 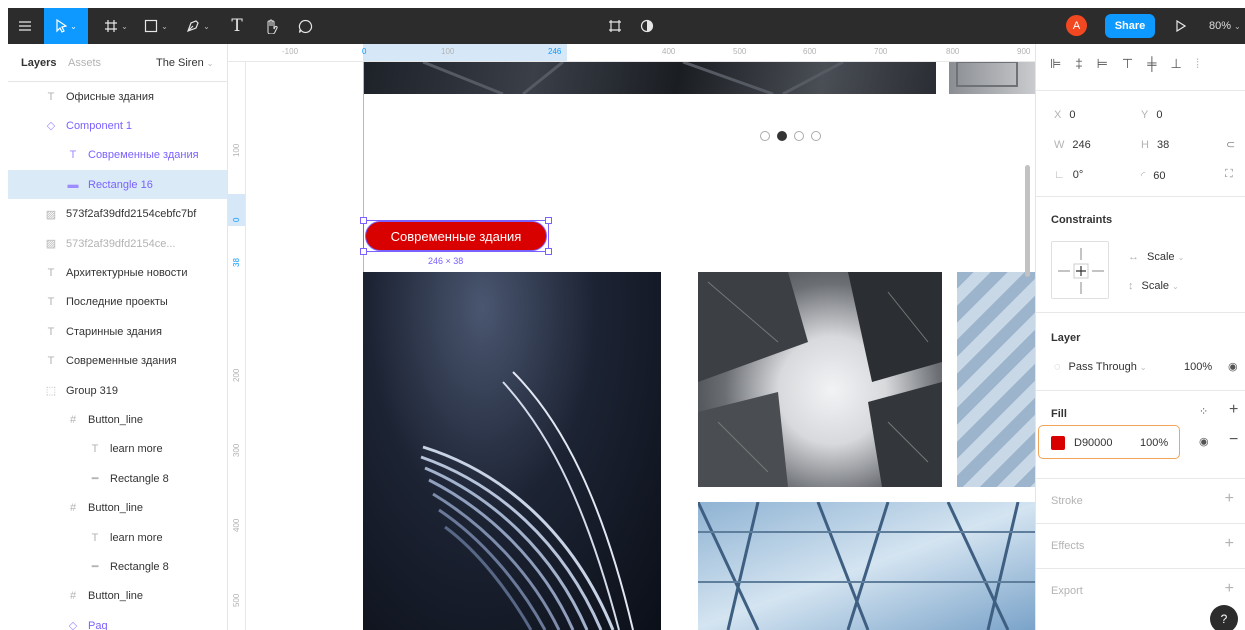 What do you see at coordinates (1064, 115) in the screenshot?
I see `x-field: X0` at bounding box center [1064, 115].